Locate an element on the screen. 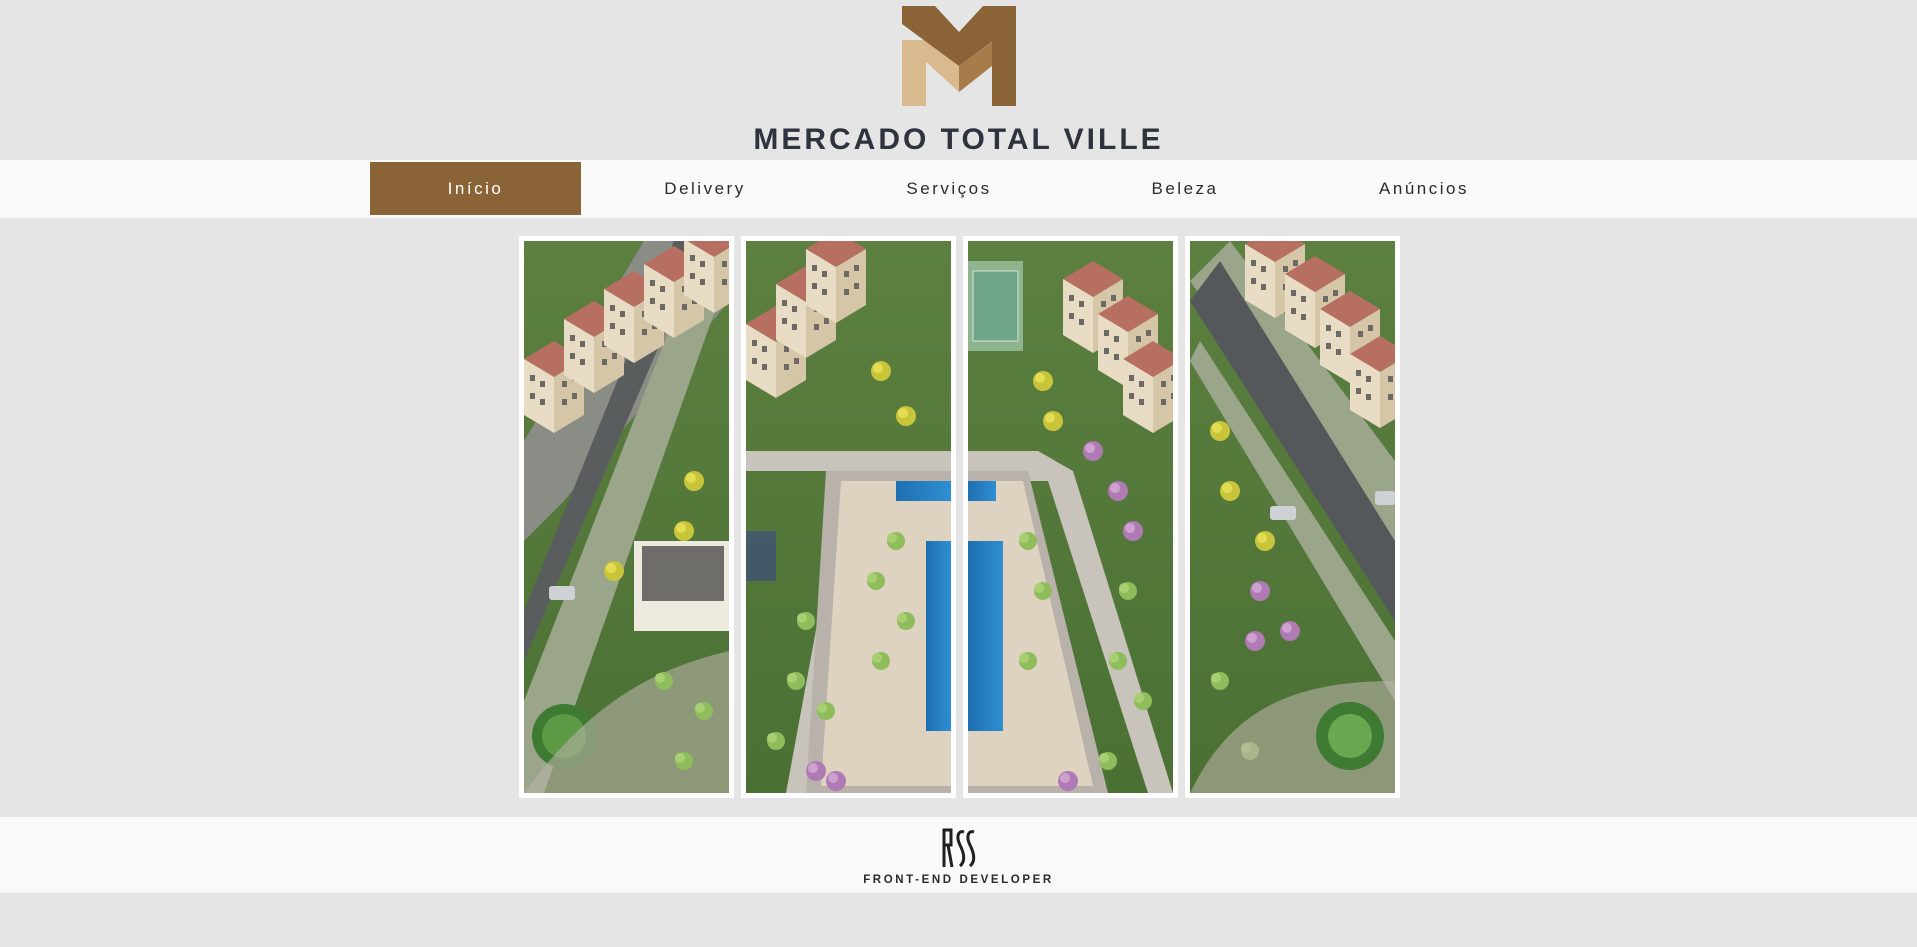 The image size is (1917, 947). main-nav: Início Delivery Serviços Beleza Anúncios is located at coordinates (958, 189).